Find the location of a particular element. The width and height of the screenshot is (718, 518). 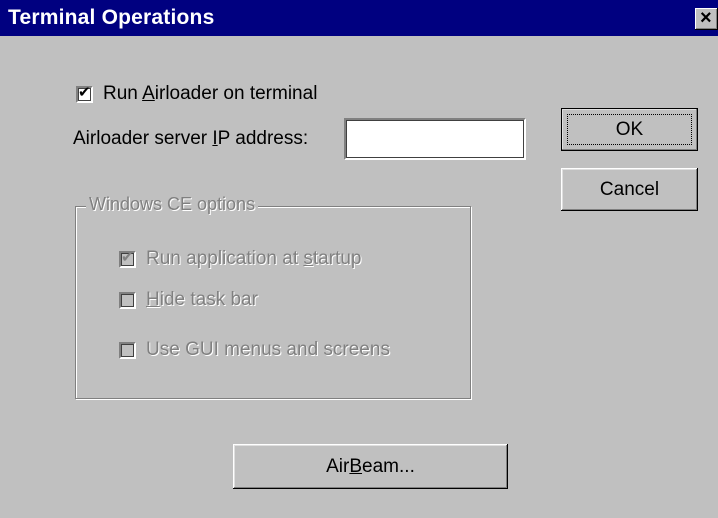

ok-button: OK is located at coordinates (629, 129).